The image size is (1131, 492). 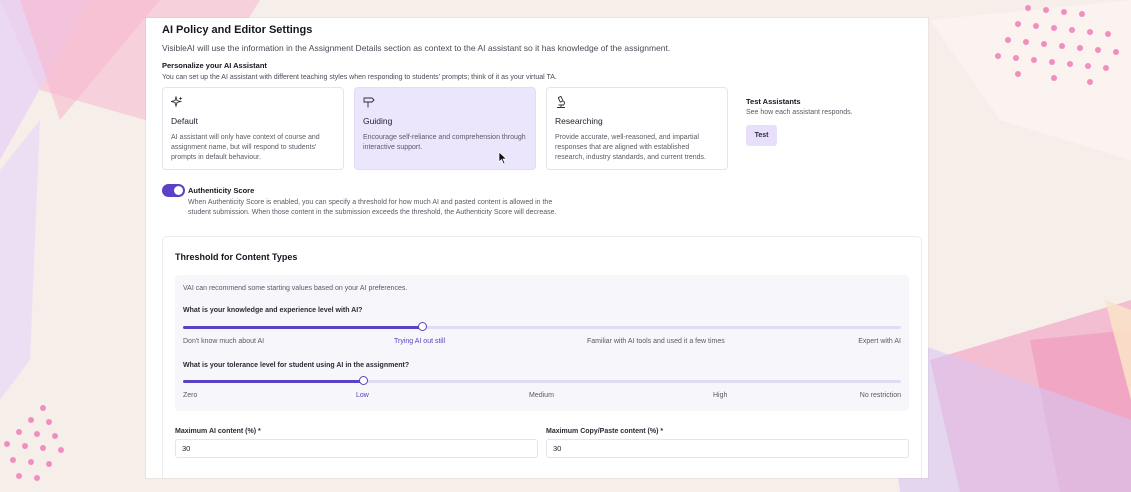 What do you see at coordinates (236, 257) in the screenshot?
I see `threshold-title: Threshold for Content Types` at bounding box center [236, 257].